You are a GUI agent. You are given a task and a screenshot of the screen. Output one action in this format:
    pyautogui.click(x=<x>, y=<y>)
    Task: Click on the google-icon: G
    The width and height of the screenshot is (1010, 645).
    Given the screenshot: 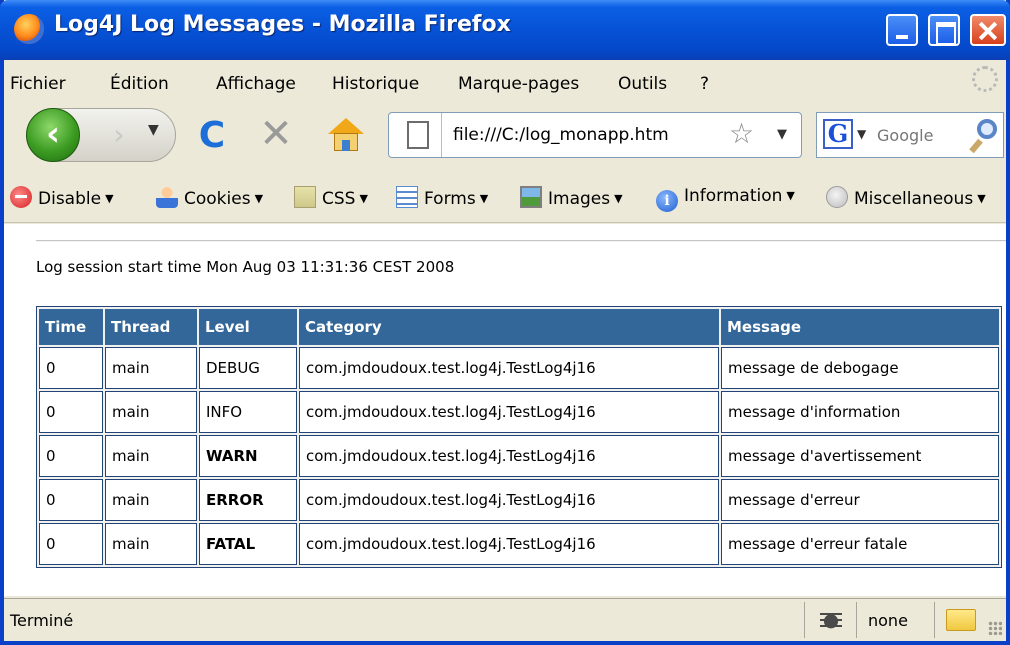 What is the action you would take?
    pyautogui.click(x=838, y=134)
    